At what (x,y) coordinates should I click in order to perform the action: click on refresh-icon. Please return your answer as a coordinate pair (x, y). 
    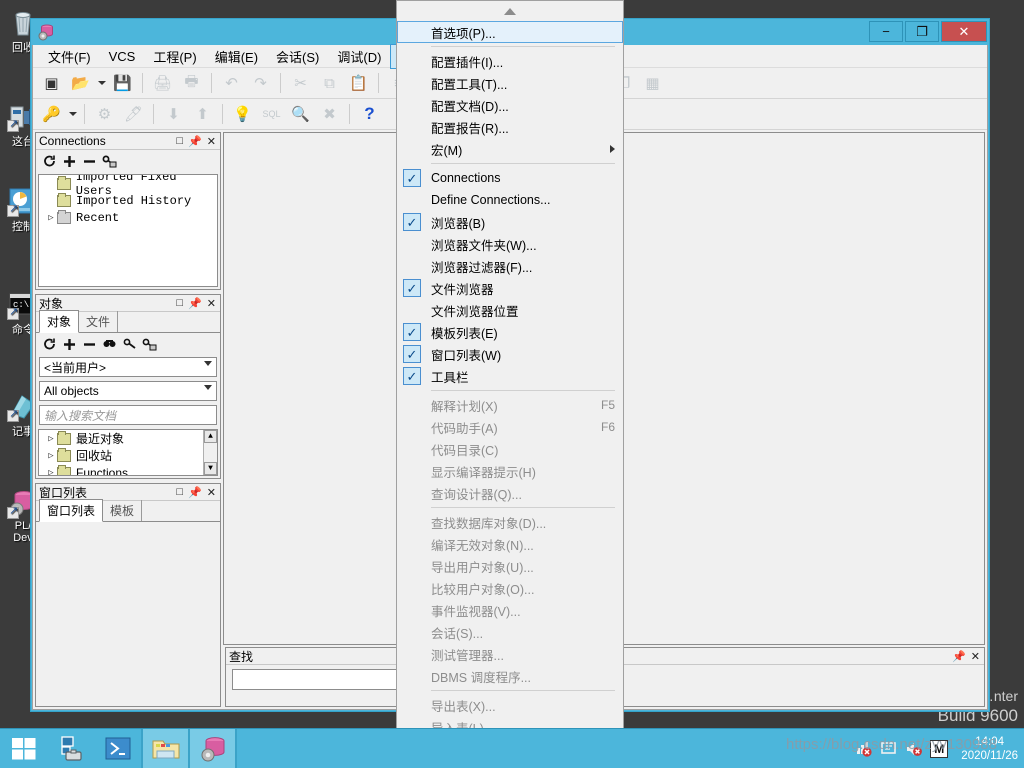
    Looking at the image, I should click on (49, 161).